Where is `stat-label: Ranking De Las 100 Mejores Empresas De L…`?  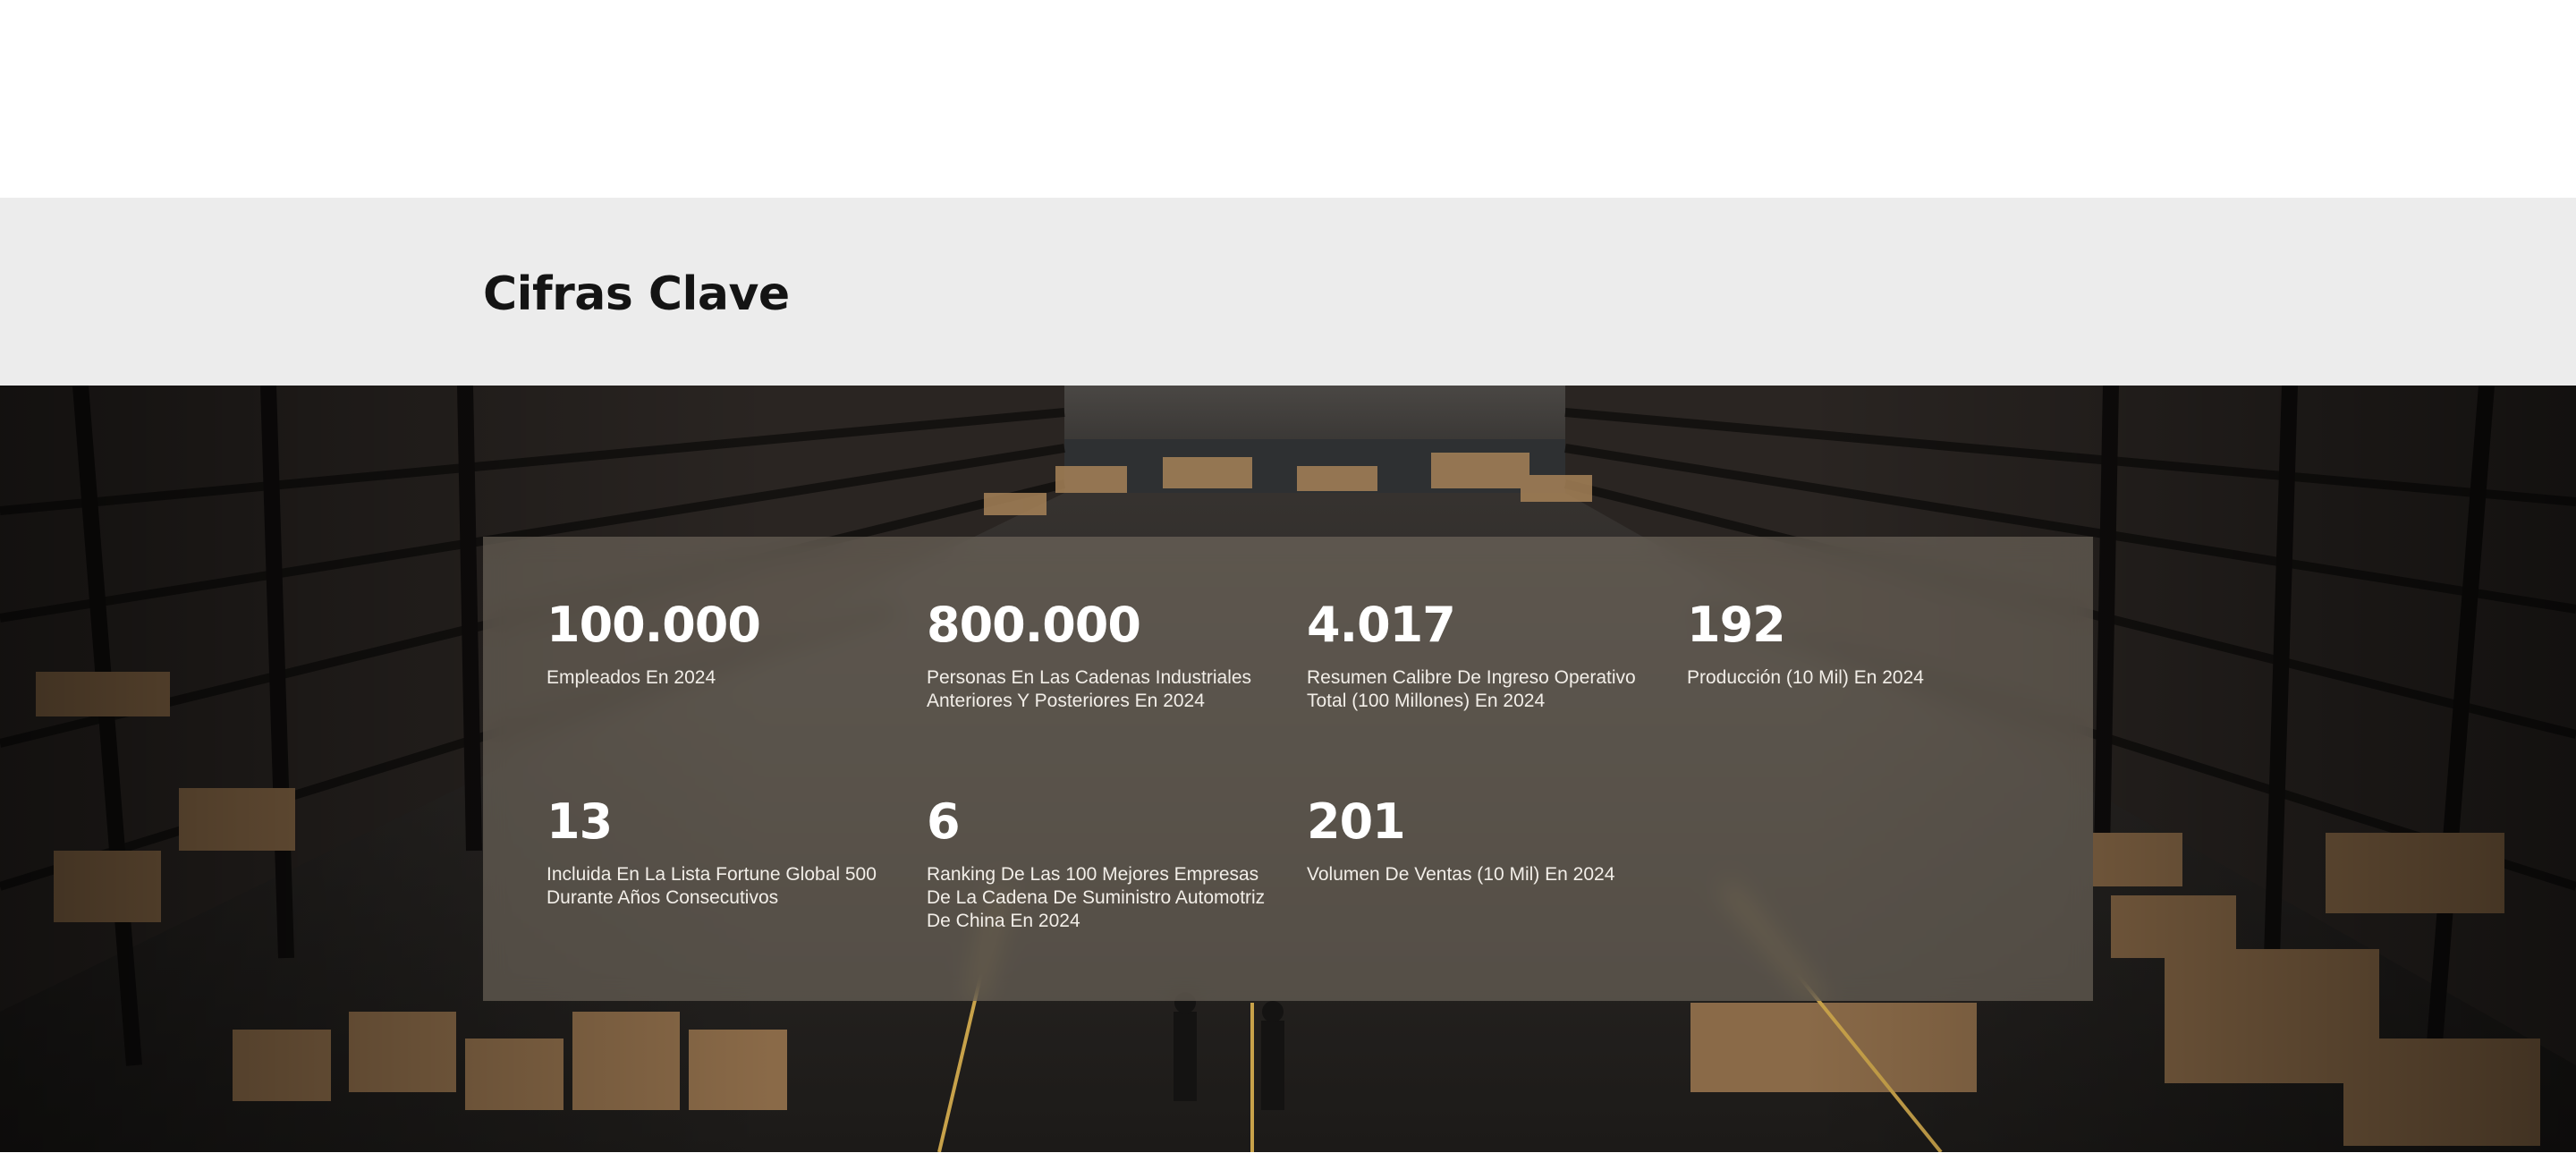 stat-label: Ranking De Las 100 Mejores Empresas De L… is located at coordinates (1096, 897).